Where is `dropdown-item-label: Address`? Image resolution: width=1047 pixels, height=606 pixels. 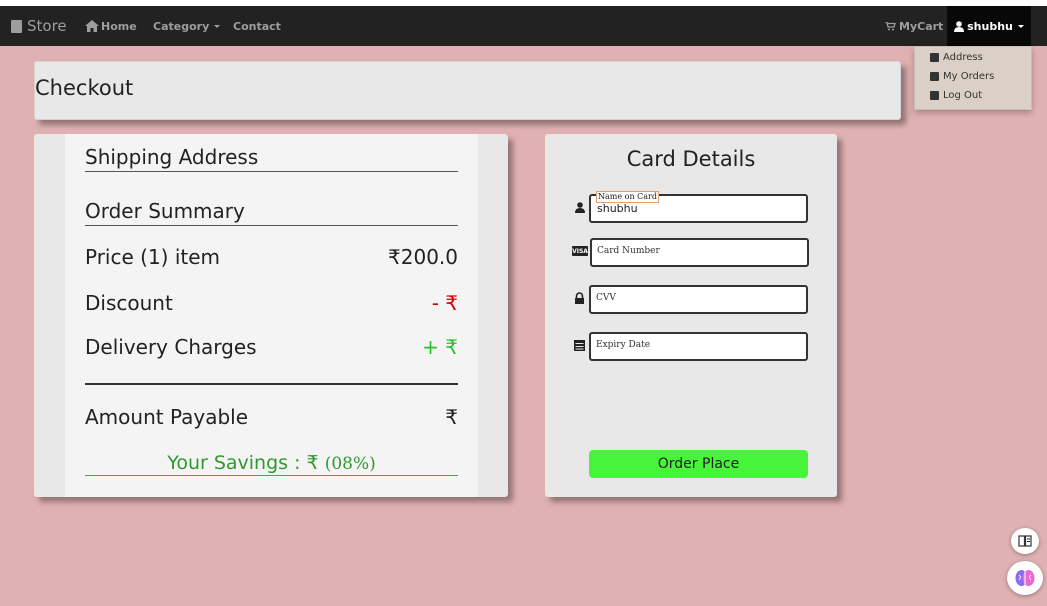
dropdown-item-label: Address is located at coordinates (963, 57).